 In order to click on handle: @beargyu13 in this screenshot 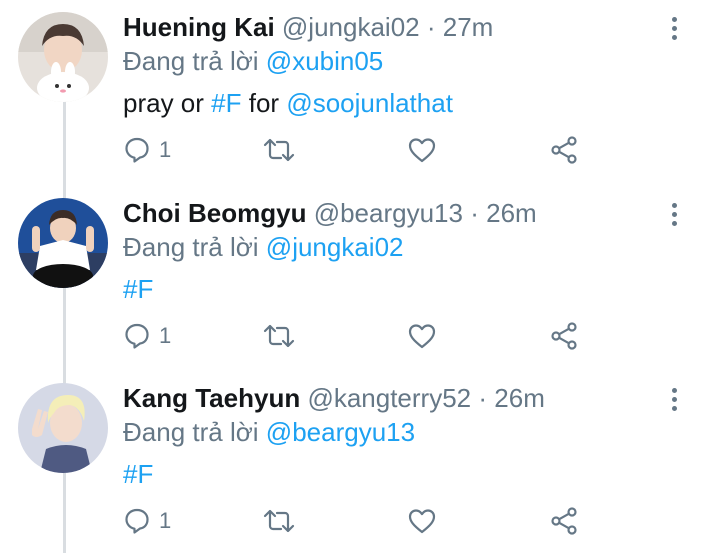, I will do `click(388, 213)`.